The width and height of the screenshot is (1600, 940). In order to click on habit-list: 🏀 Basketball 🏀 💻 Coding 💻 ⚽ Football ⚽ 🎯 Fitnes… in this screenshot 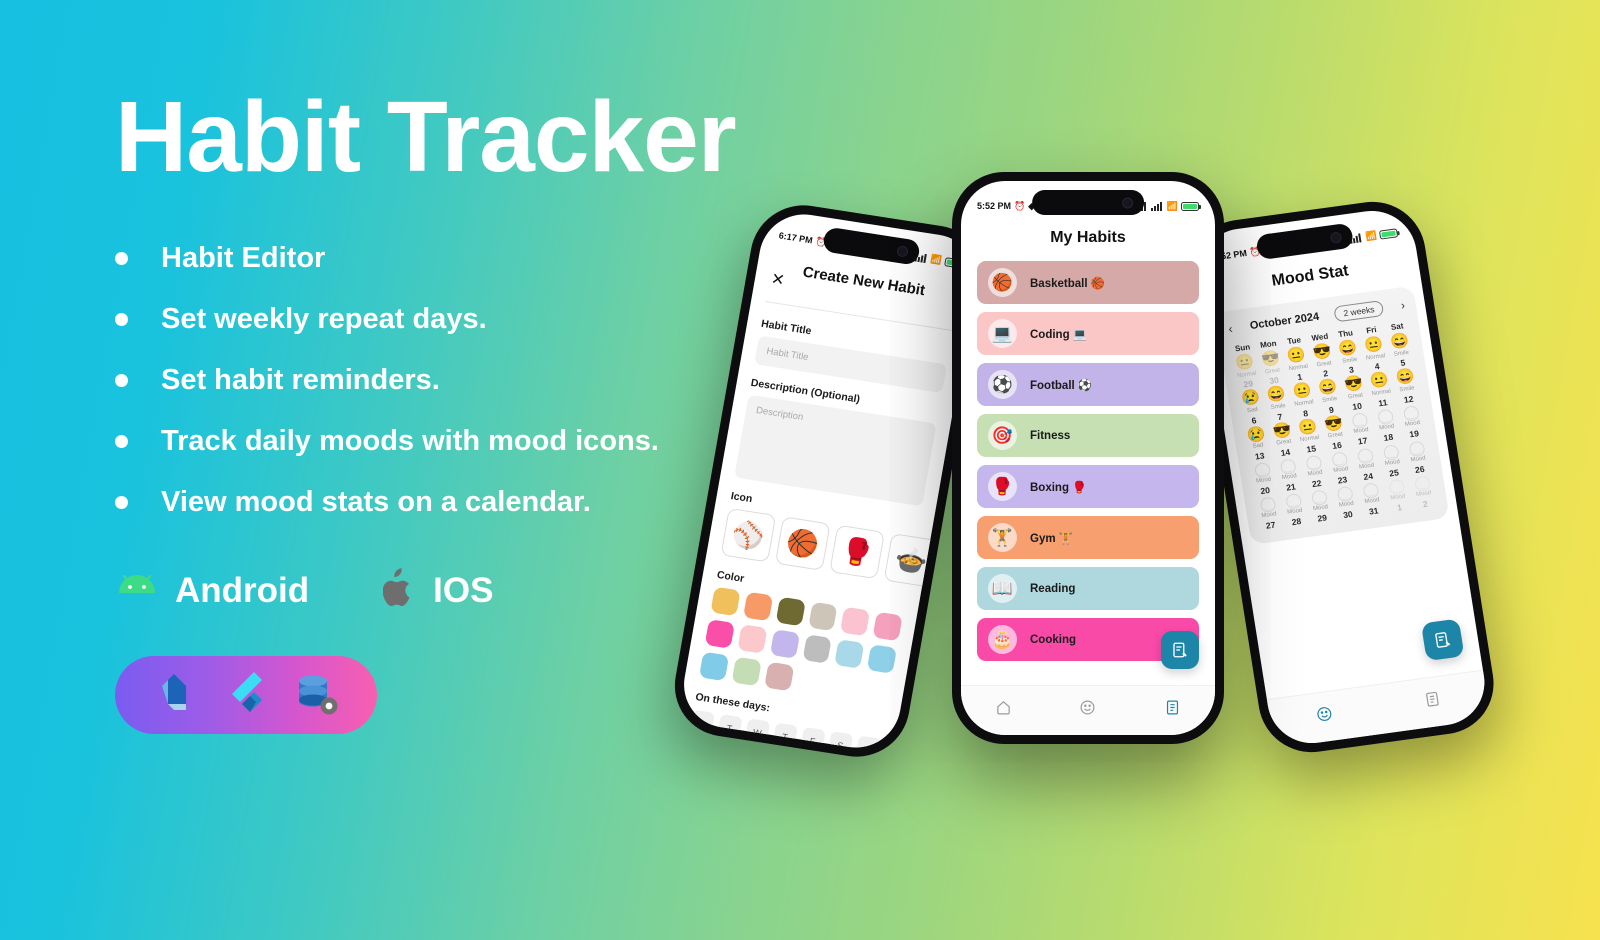, I will do `click(1088, 472)`.